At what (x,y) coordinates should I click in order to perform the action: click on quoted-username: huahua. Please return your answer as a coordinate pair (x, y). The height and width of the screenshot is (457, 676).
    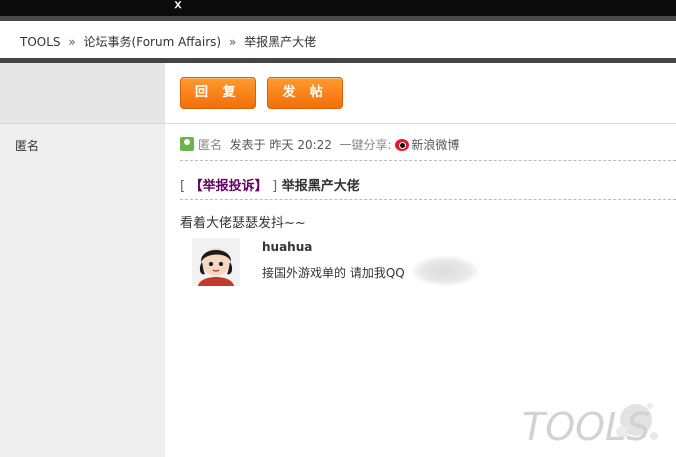
    Looking at the image, I should click on (287, 247).